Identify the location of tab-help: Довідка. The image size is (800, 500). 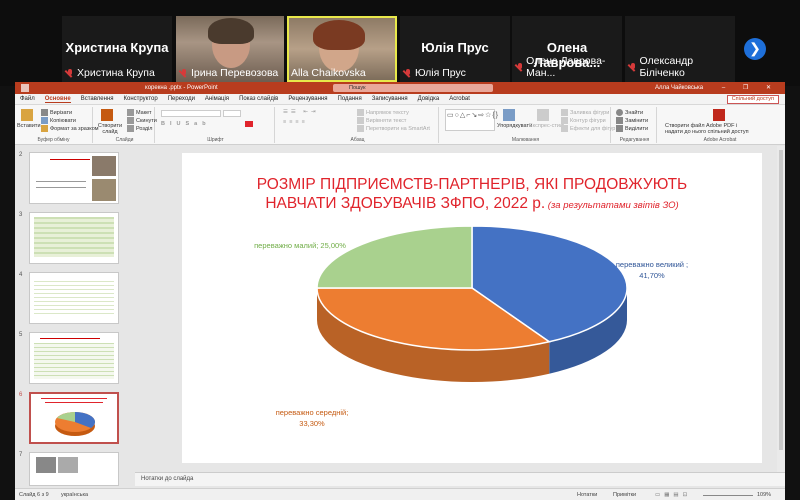
(429, 99).